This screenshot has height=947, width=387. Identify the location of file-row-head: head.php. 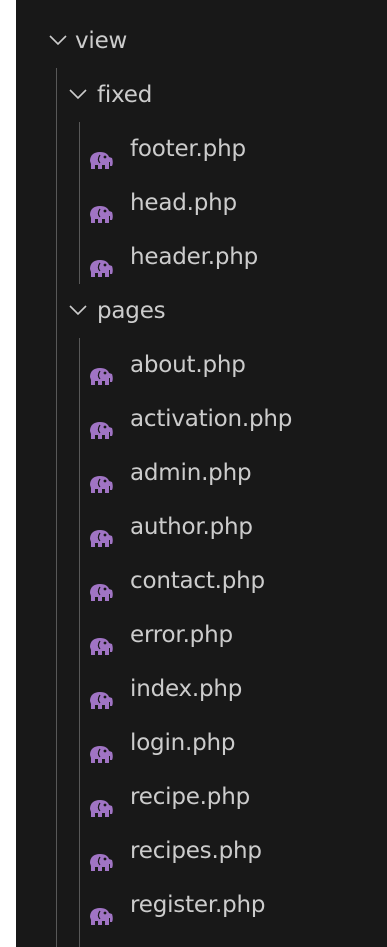
(201, 203).